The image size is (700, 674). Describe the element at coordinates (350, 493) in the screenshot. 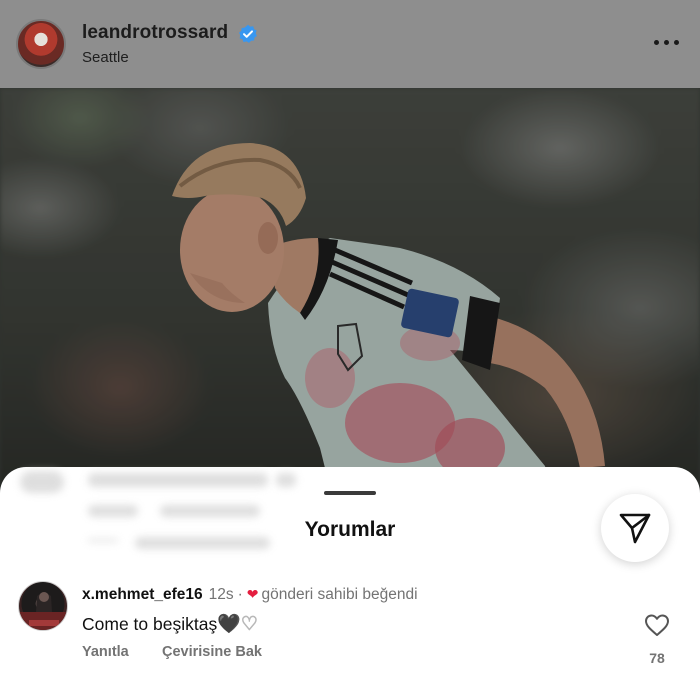

I see `sheet-grabber` at that location.